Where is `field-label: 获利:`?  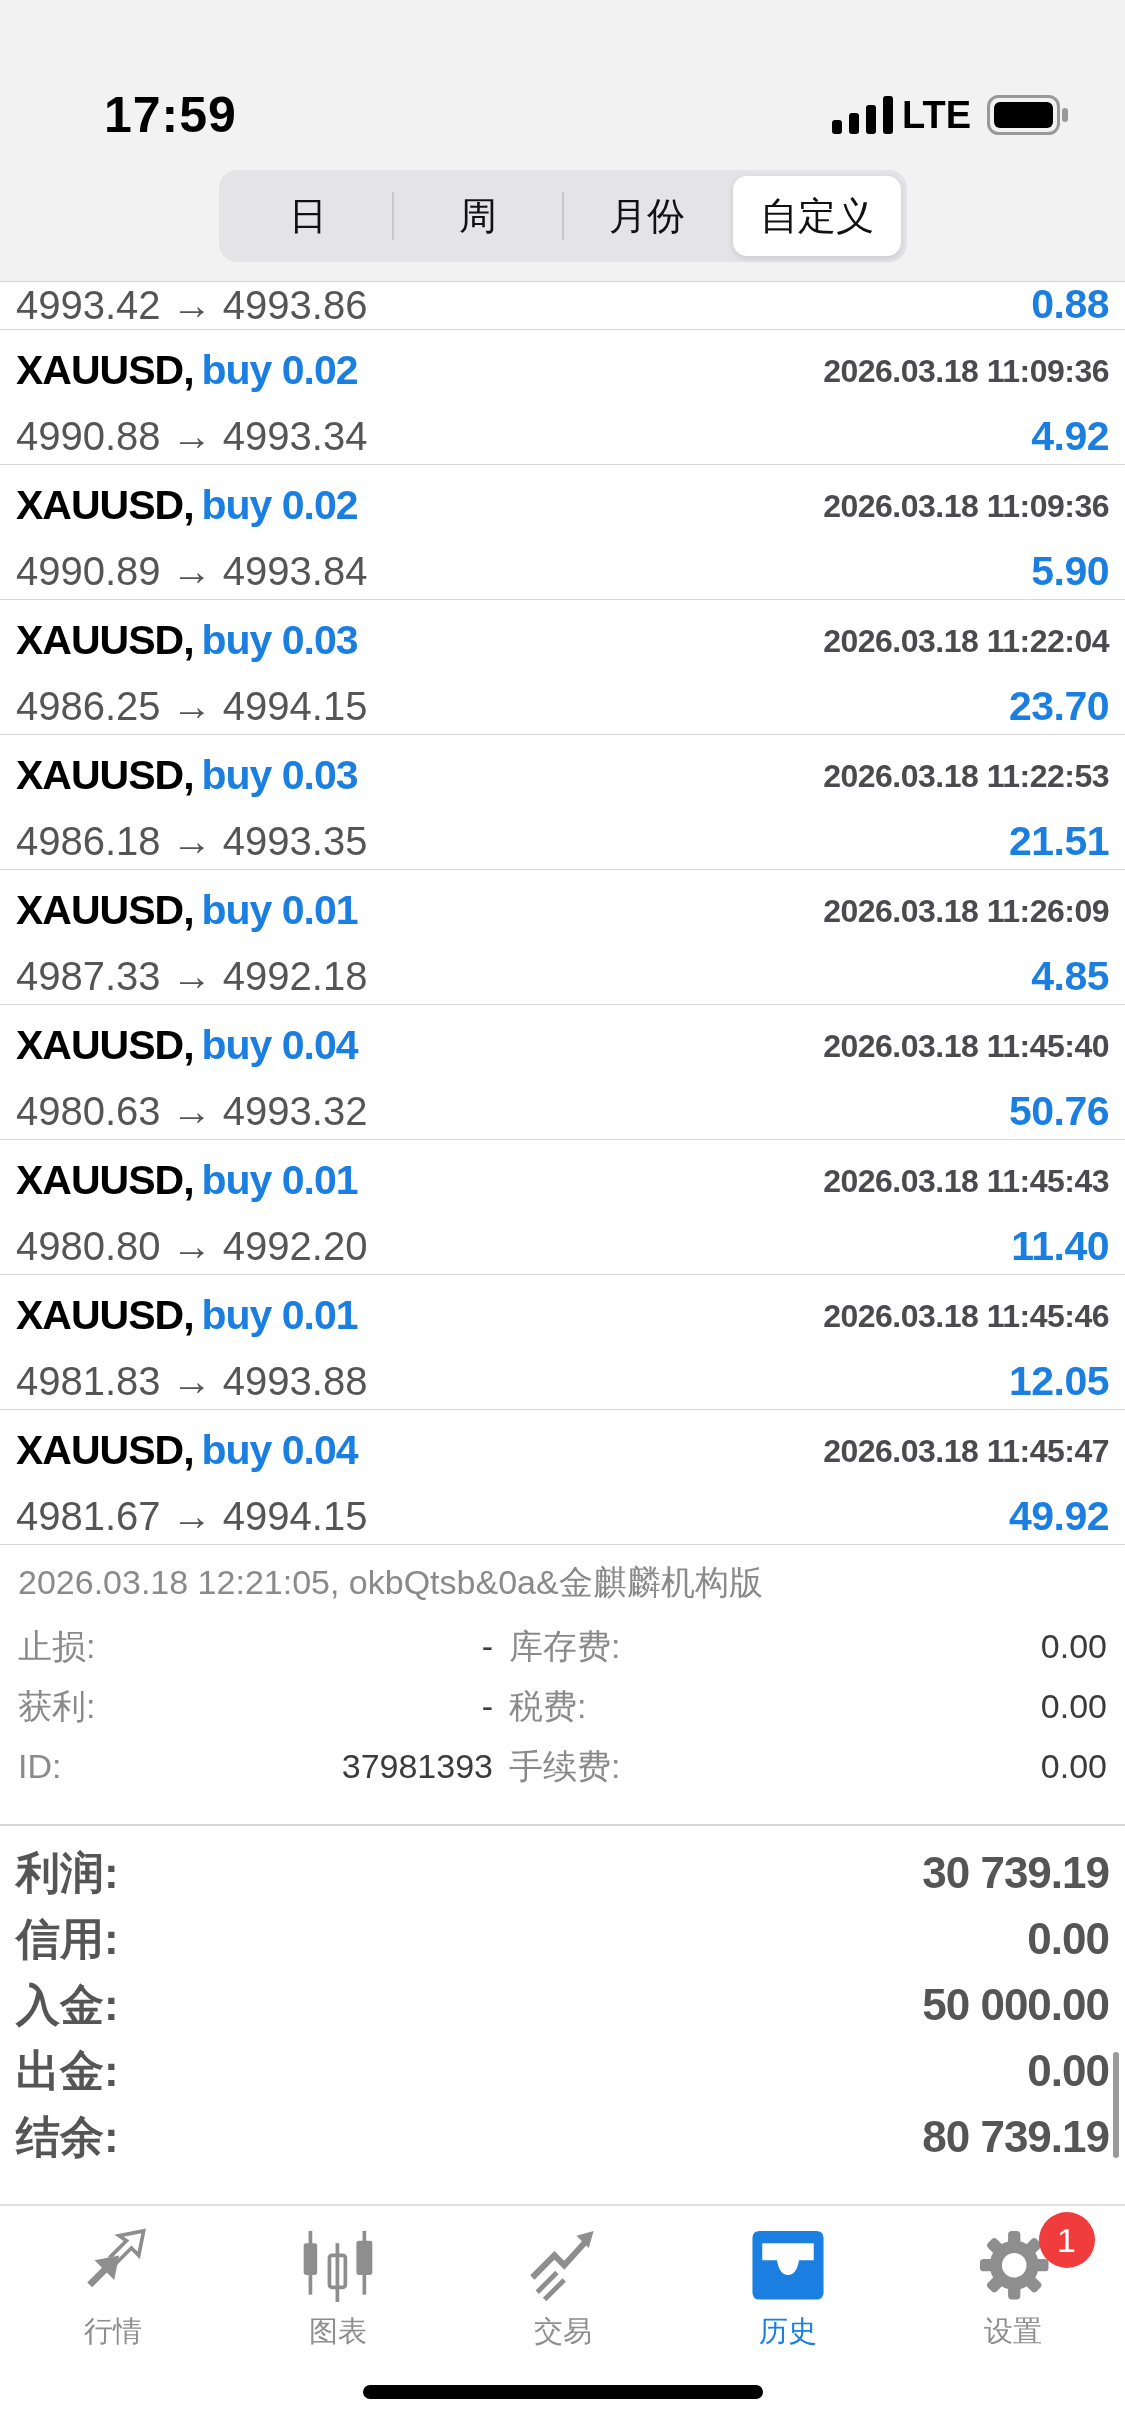
field-label: 获利: is located at coordinates (57, 1706).